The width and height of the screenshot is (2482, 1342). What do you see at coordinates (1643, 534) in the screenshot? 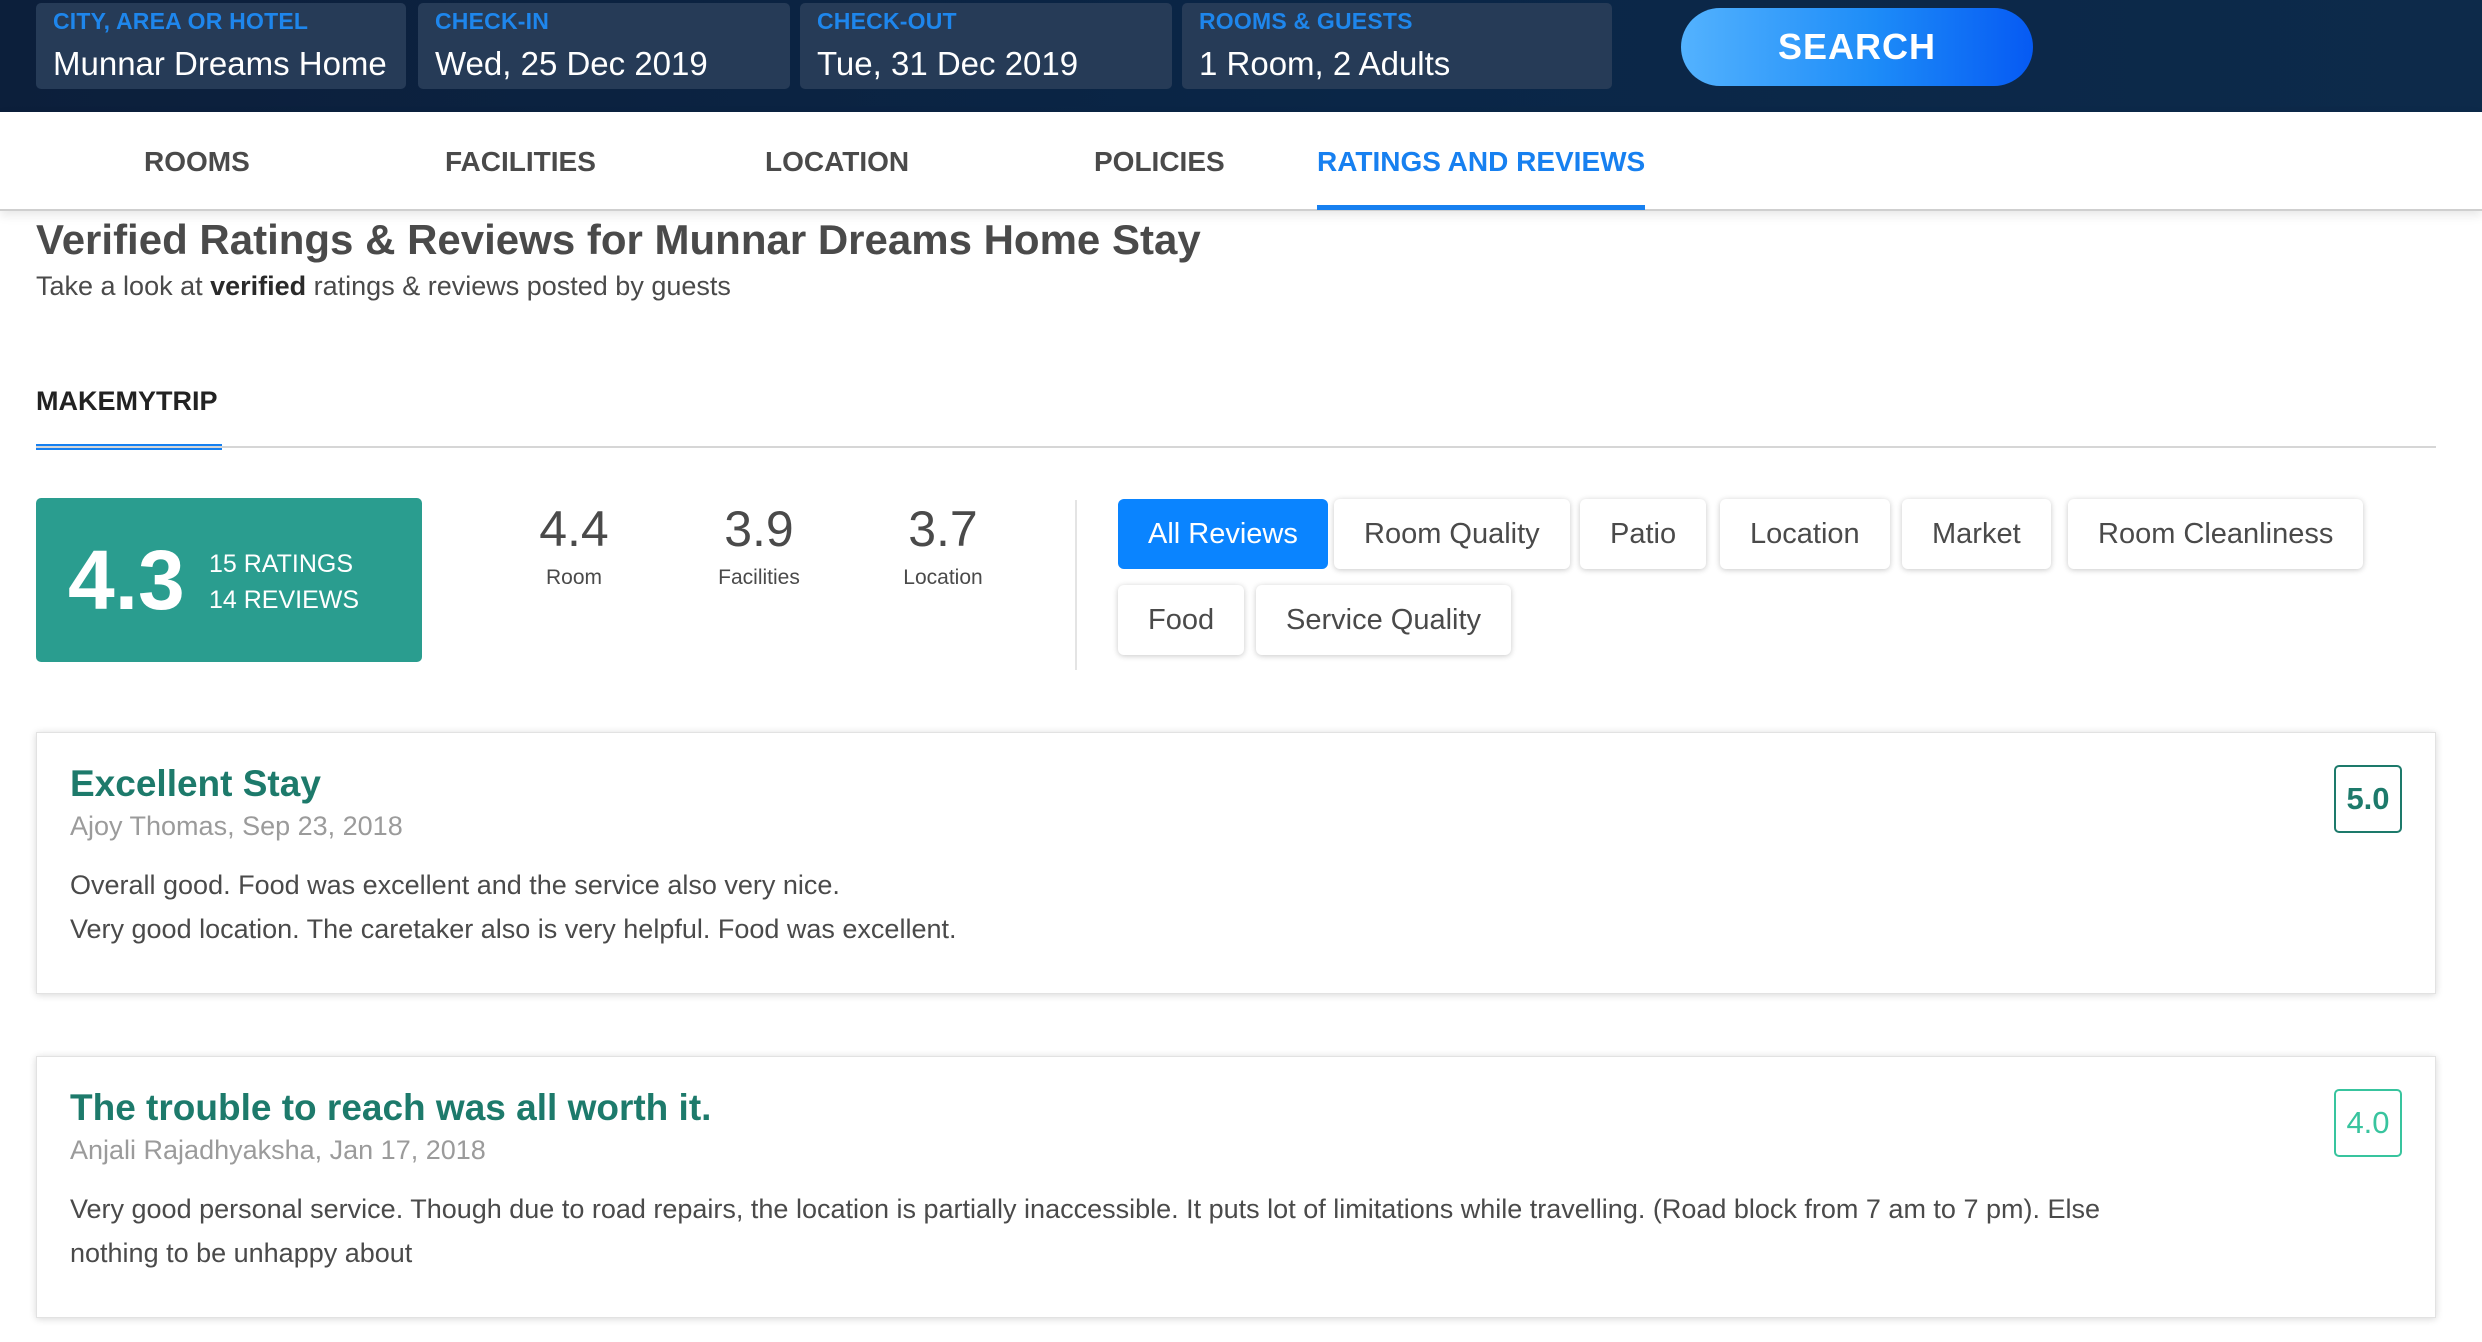
I see `filter-patio: Patio` at bounding box center [1643, 534].